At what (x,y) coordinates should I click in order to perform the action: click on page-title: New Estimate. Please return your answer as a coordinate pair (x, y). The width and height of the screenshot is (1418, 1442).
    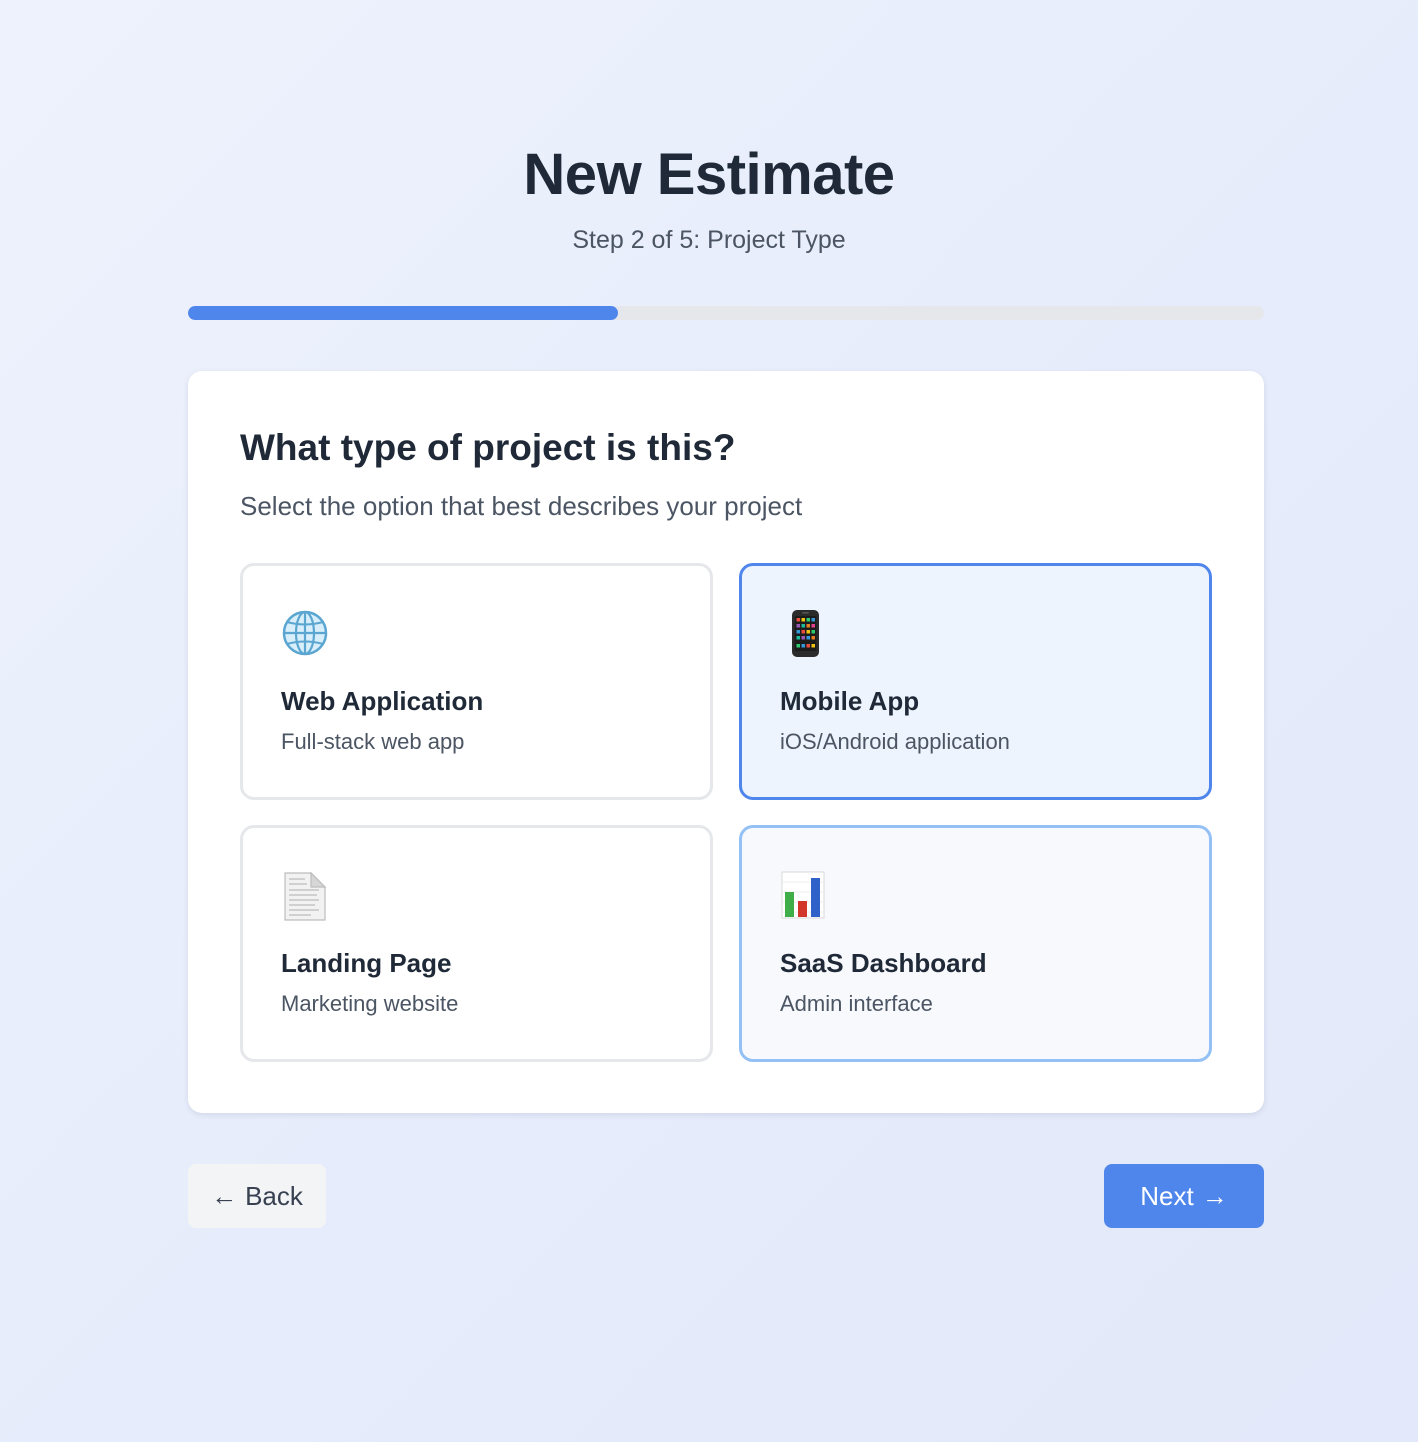
    Looking at the image, I should click on (709, 174).